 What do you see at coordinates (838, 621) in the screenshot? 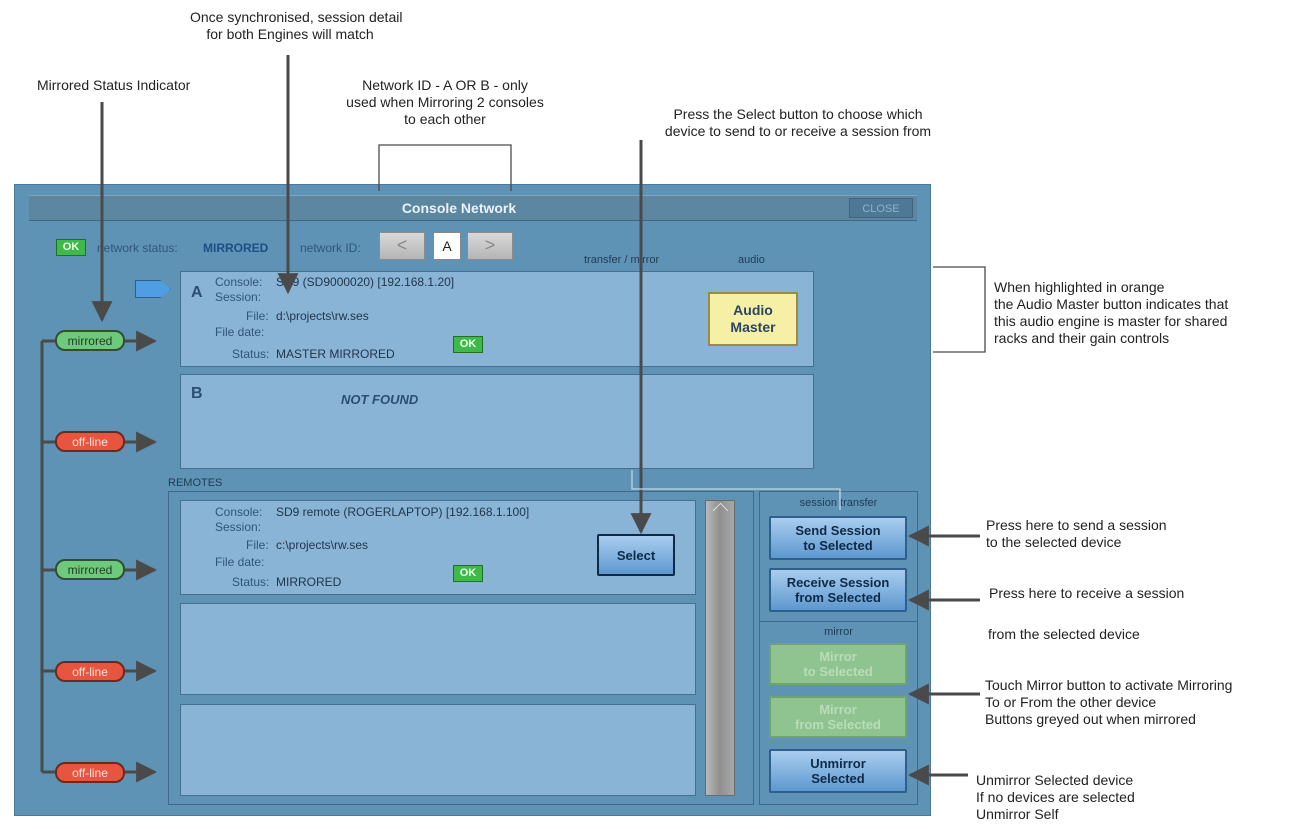
I see `side-panel-divider` at bounding box center [838, 621].